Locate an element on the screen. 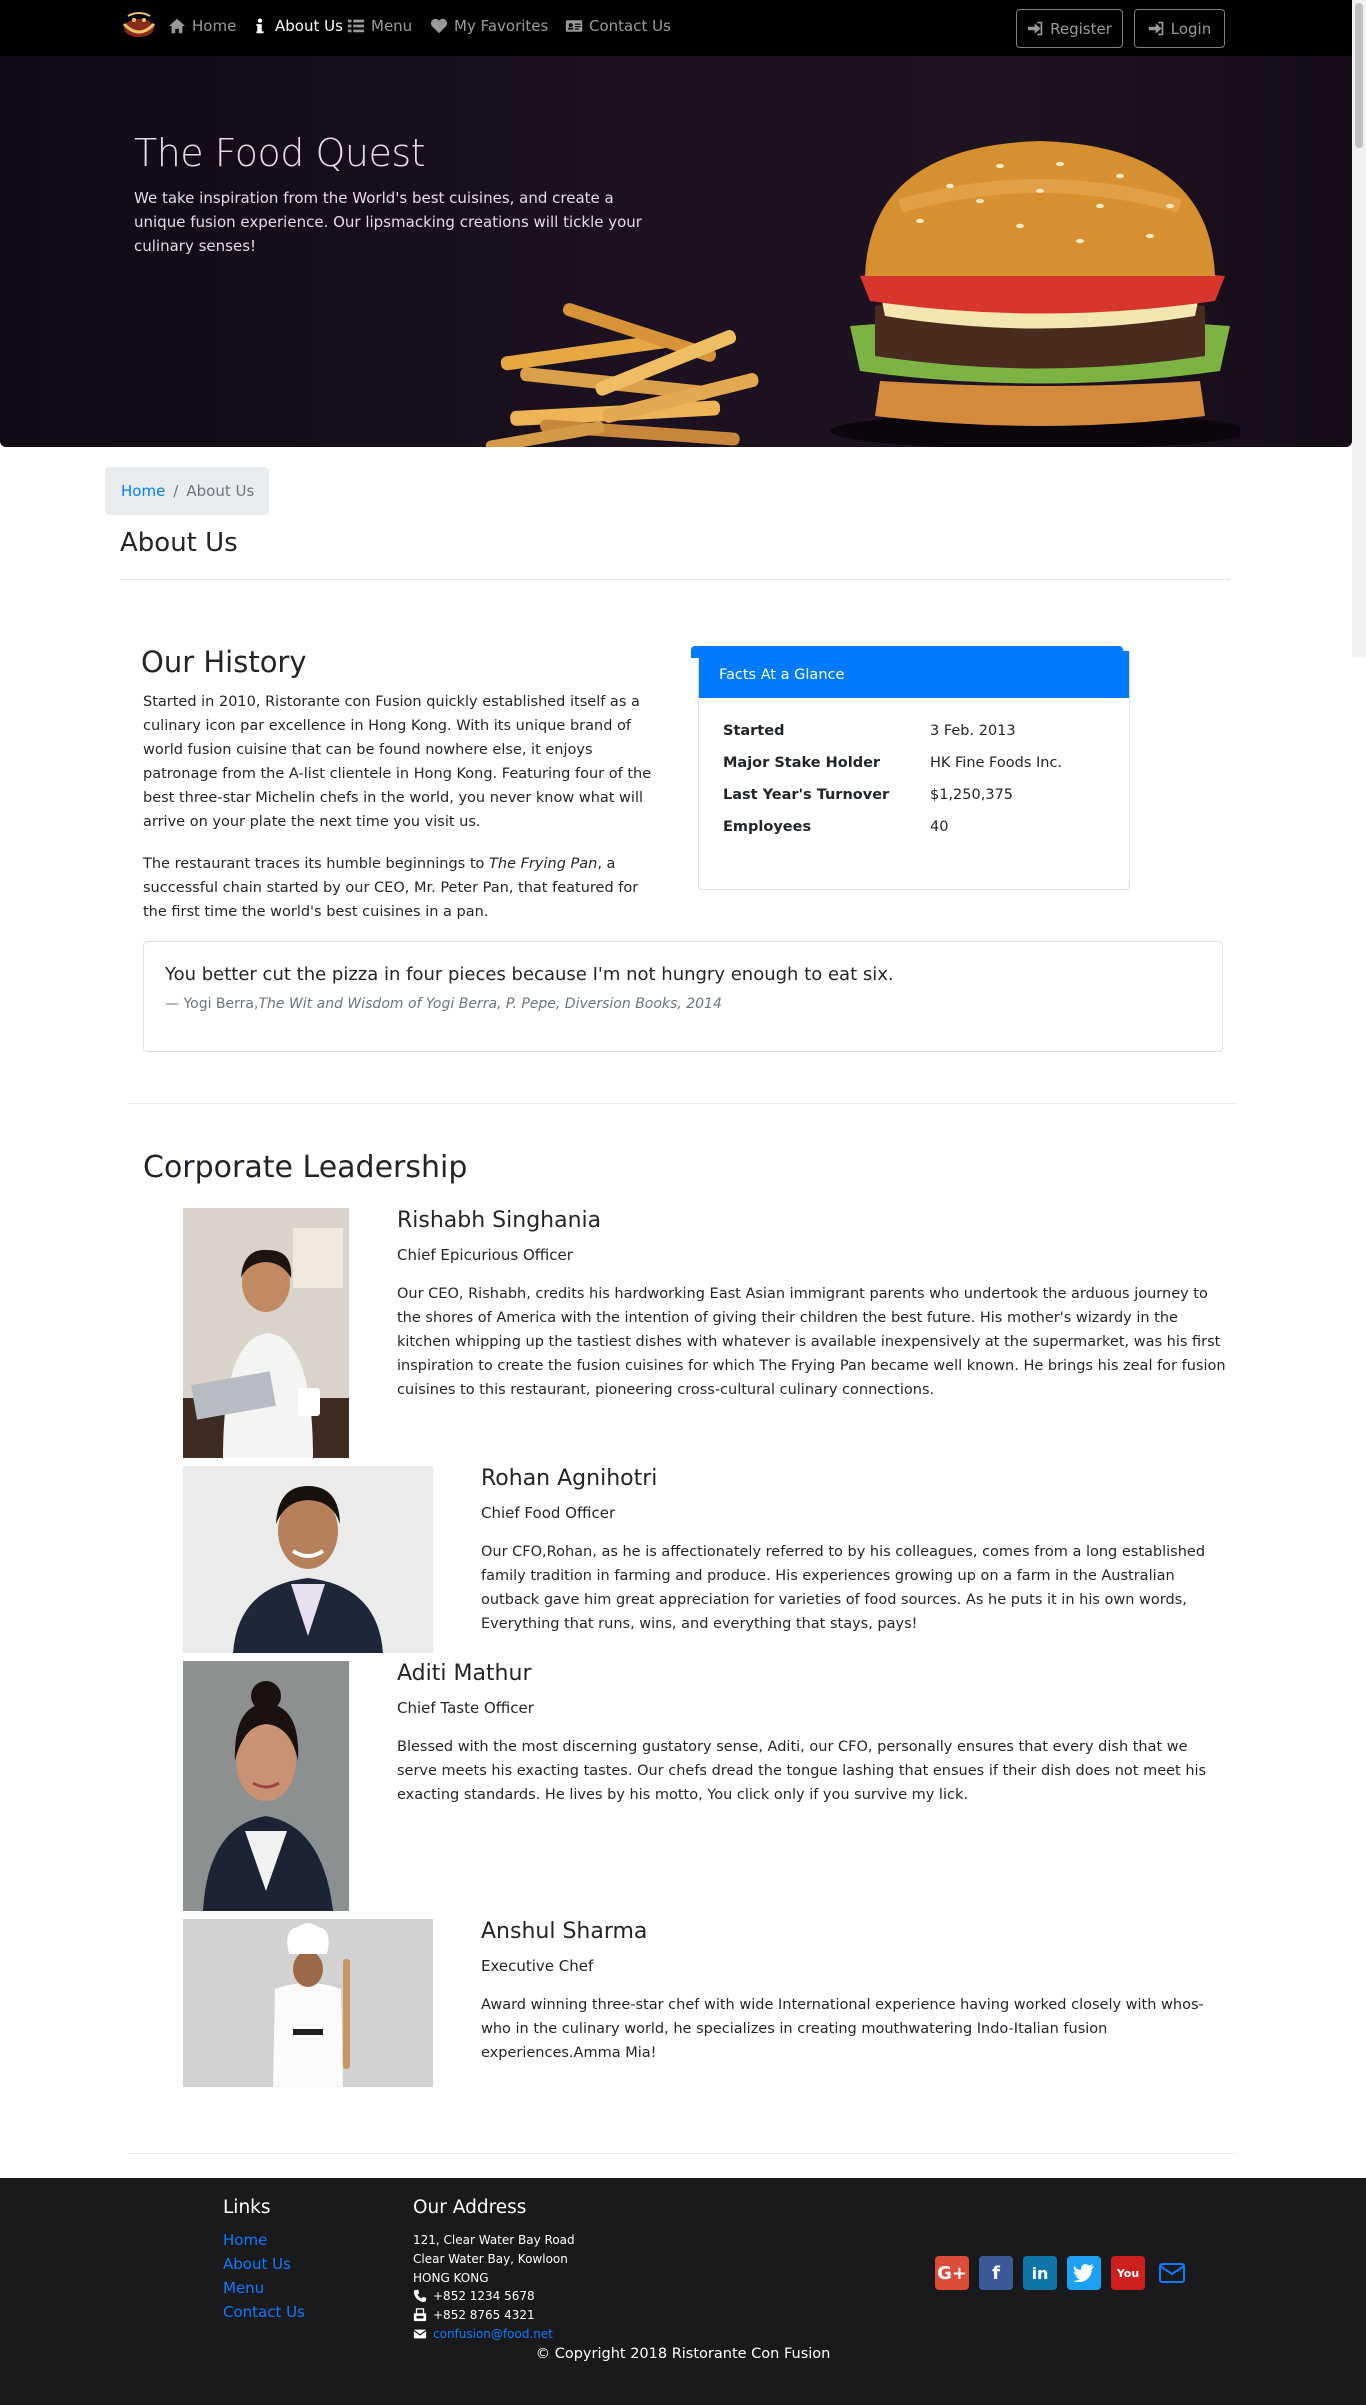 Image resolution: width=1366 pixels, height=2405 pixels. facts-card-header: Facts At a Glance is located at coordinates (914, 674).